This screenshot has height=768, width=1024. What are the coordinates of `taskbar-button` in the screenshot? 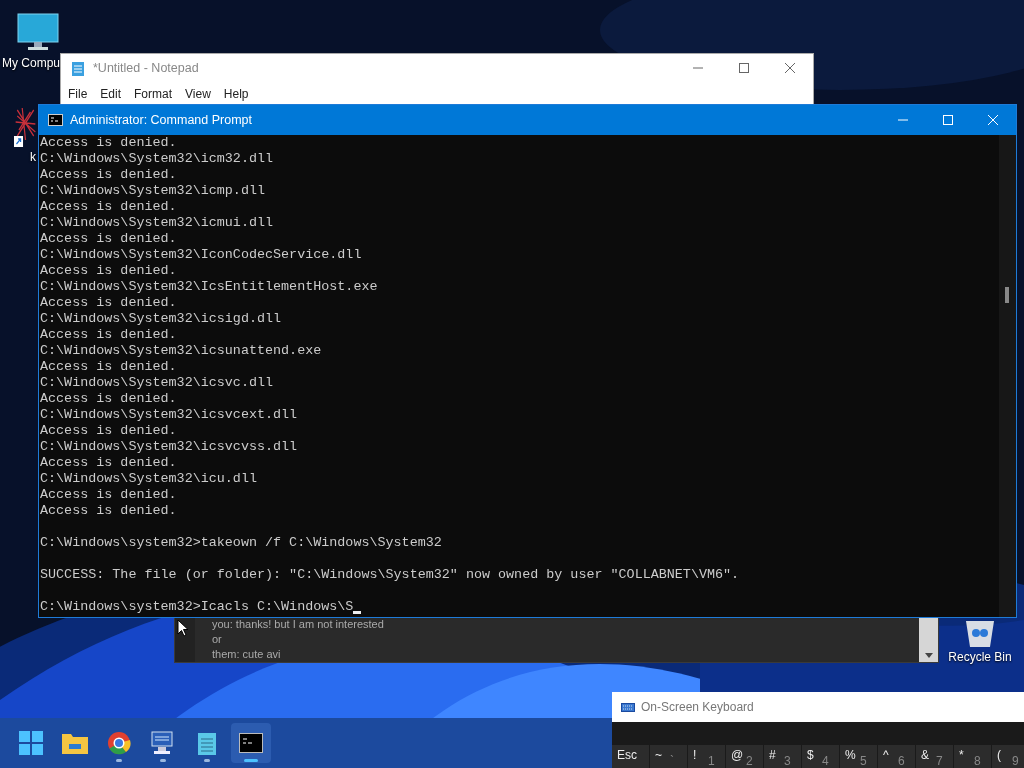 It's located at (251, 743).